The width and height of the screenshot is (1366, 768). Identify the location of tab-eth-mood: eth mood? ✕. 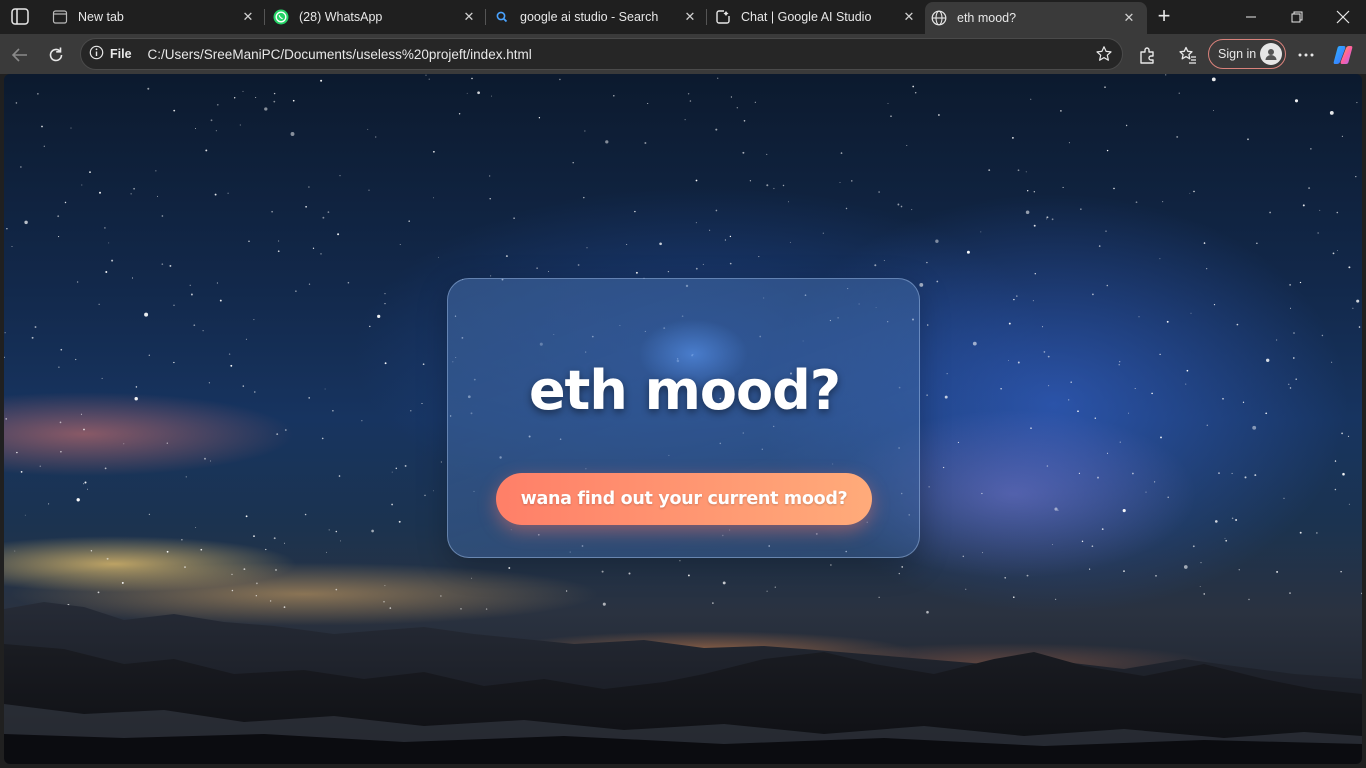
(1036, 18).